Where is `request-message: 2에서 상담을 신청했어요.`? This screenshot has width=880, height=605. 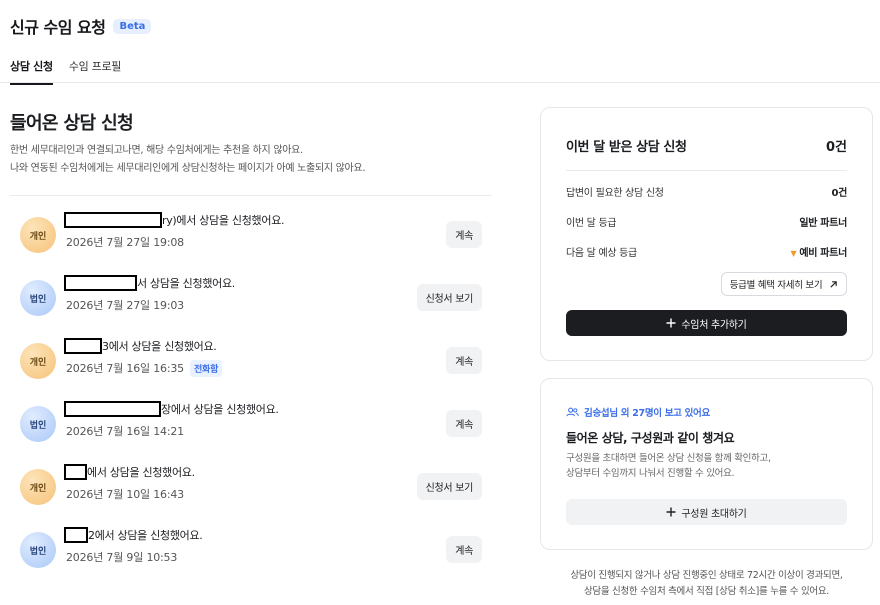 request-message: 2에서 상담을 신청했어요. is located at coordinates (133, 535).